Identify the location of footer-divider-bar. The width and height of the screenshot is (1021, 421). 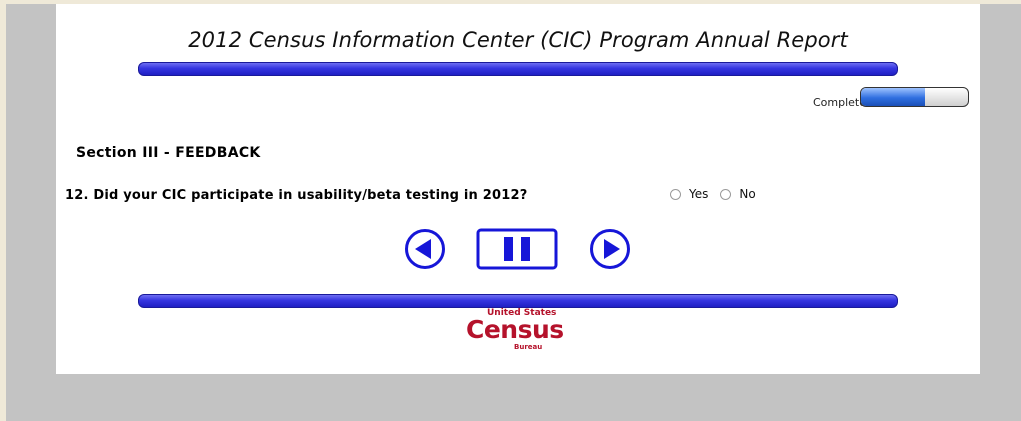
(518, 301).